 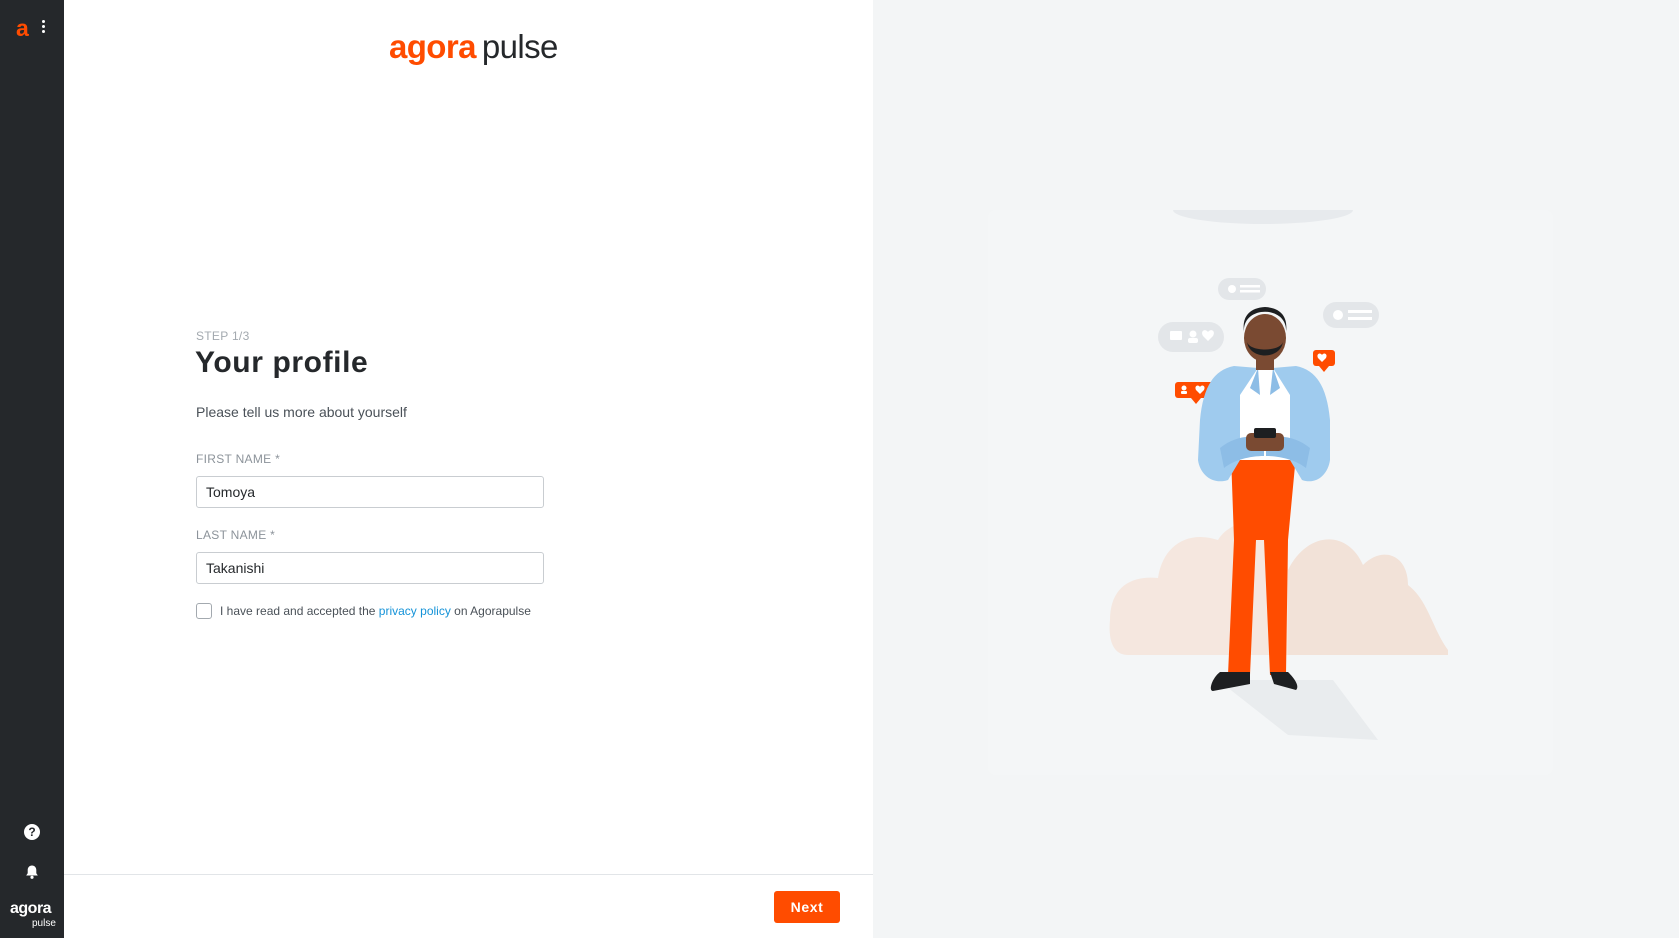 I want to click on privacy-checkbox, so click(x=204, y=611).